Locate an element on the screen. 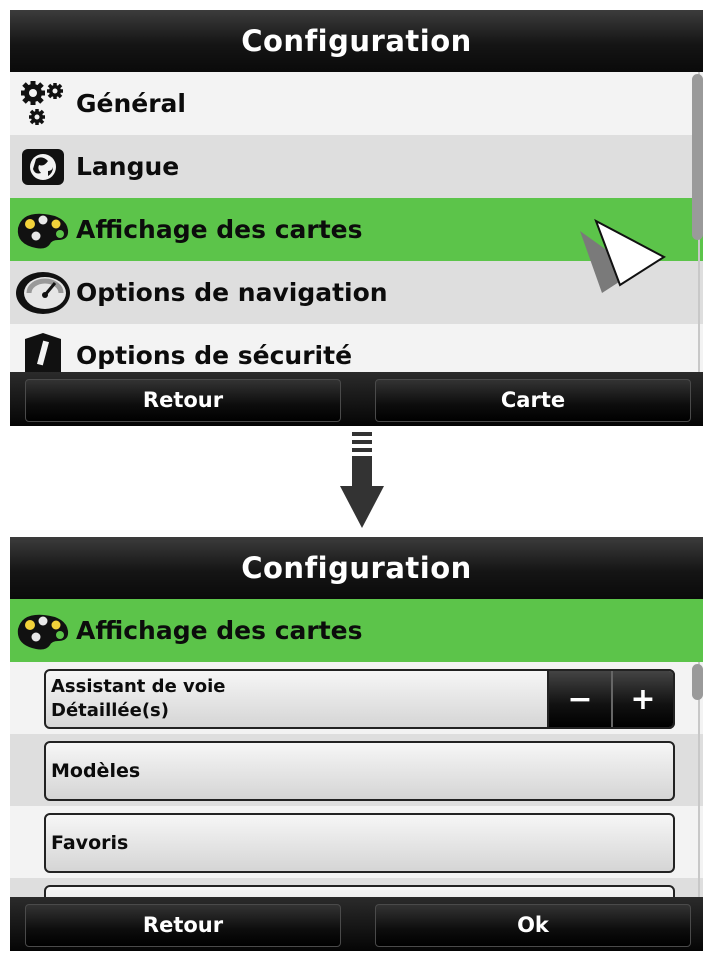 The image size is (712, 954). bottom-bar: Retour Carte is located at coordinates (356, 399).